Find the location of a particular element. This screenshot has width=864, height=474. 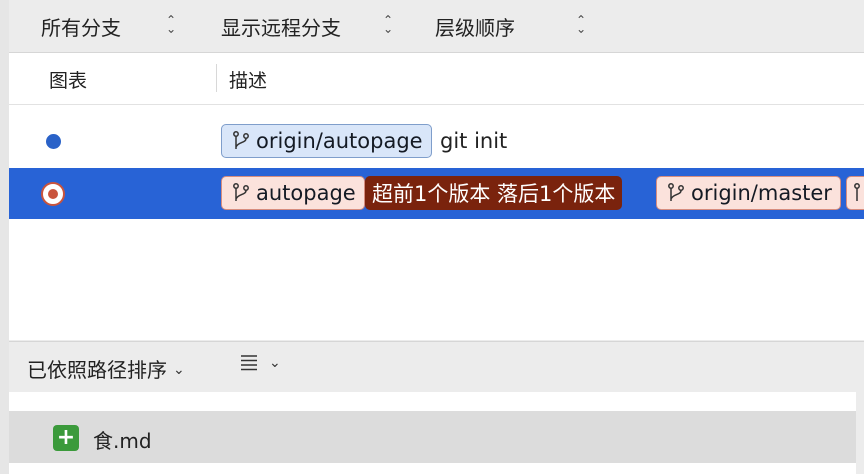

remote-filter-label: 显示远程分支 is located at coordinates (281, 27).